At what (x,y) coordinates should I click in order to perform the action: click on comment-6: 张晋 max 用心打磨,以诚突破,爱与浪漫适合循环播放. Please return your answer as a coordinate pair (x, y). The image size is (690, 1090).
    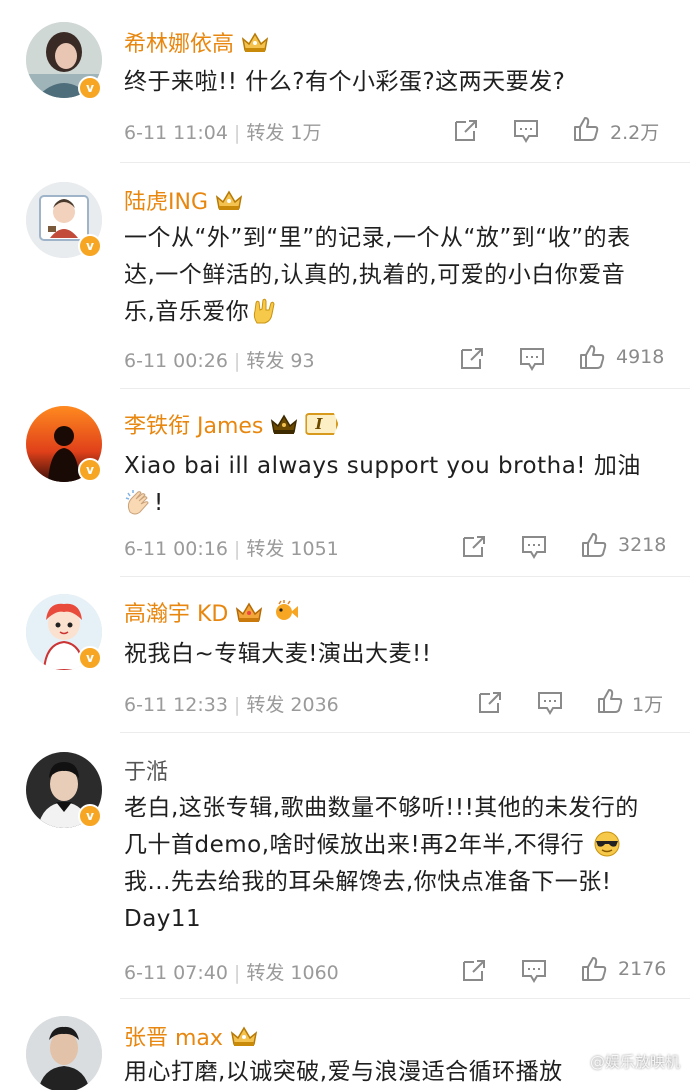
    Looking at the image, I should click on (345, 1044).